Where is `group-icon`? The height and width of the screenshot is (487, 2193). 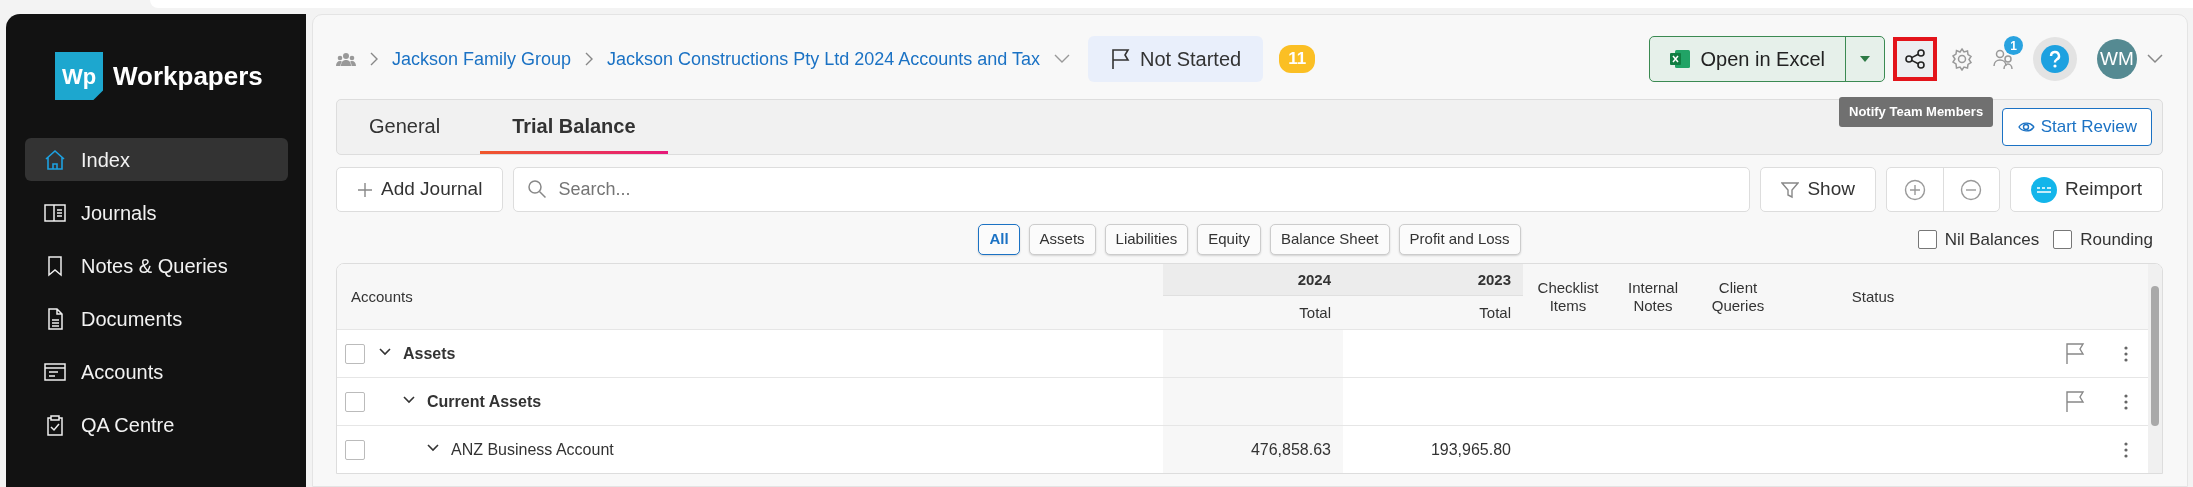
group-icon is located at coordinates (346, 59).